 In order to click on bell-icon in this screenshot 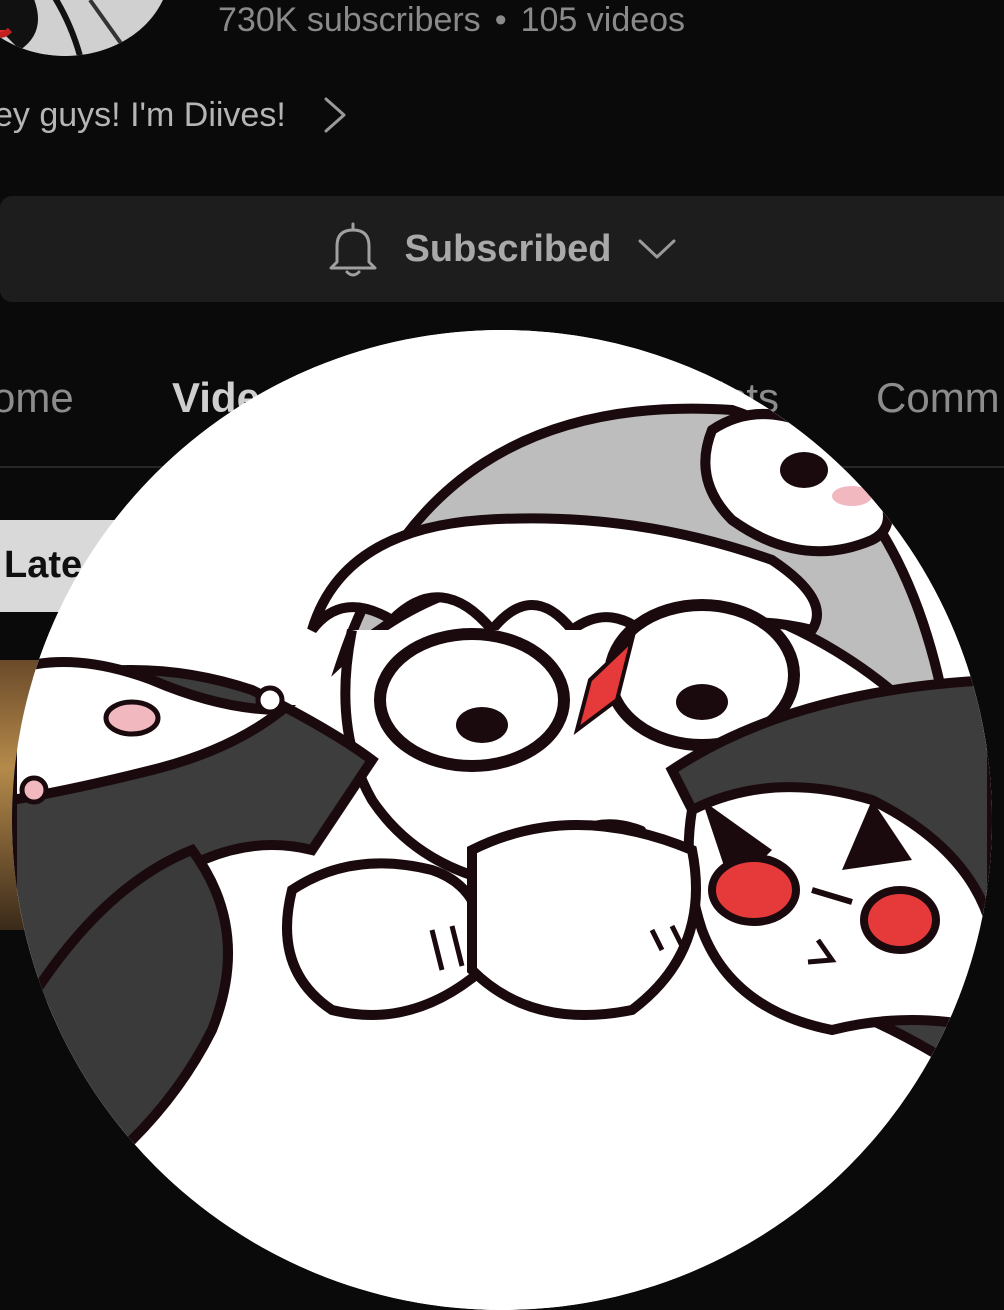, I will do `click(353, 249)`.